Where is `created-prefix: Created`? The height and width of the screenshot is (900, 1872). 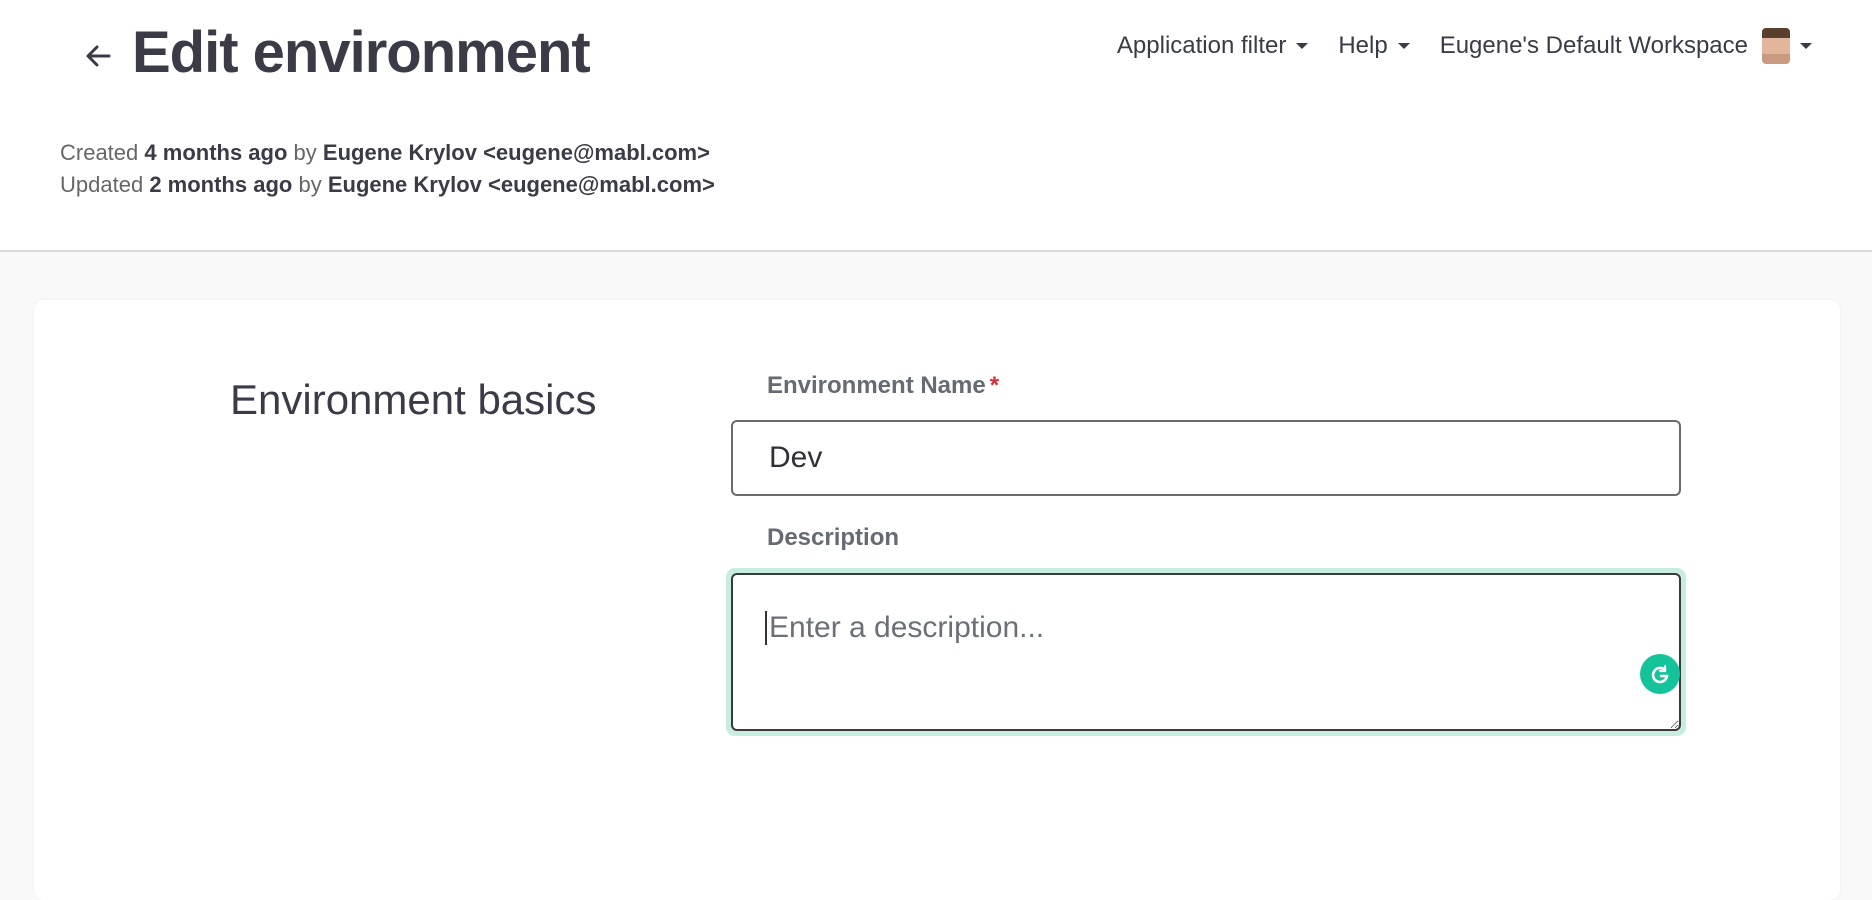 created-prefix: Created is located at coordinates (99, 152).